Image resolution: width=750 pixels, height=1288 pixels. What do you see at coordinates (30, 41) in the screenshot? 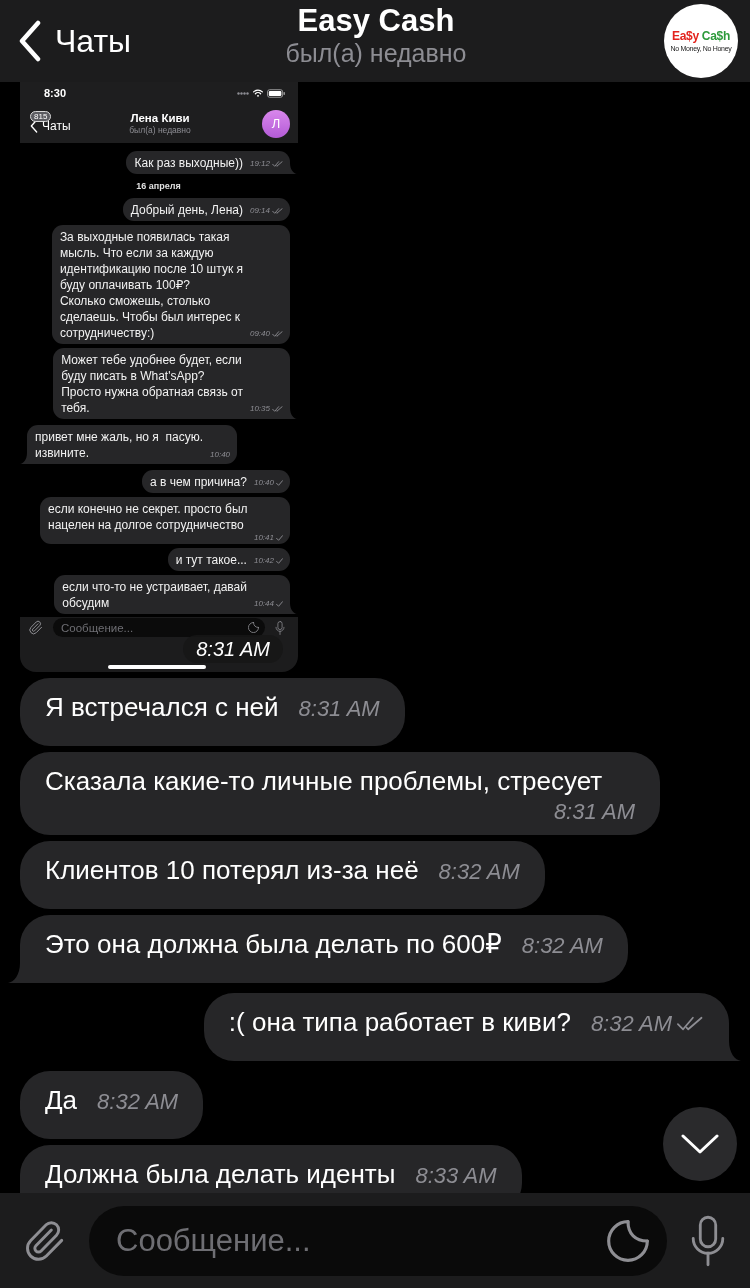
I see `chevron-left-icon` at bounding box center [30, 41].